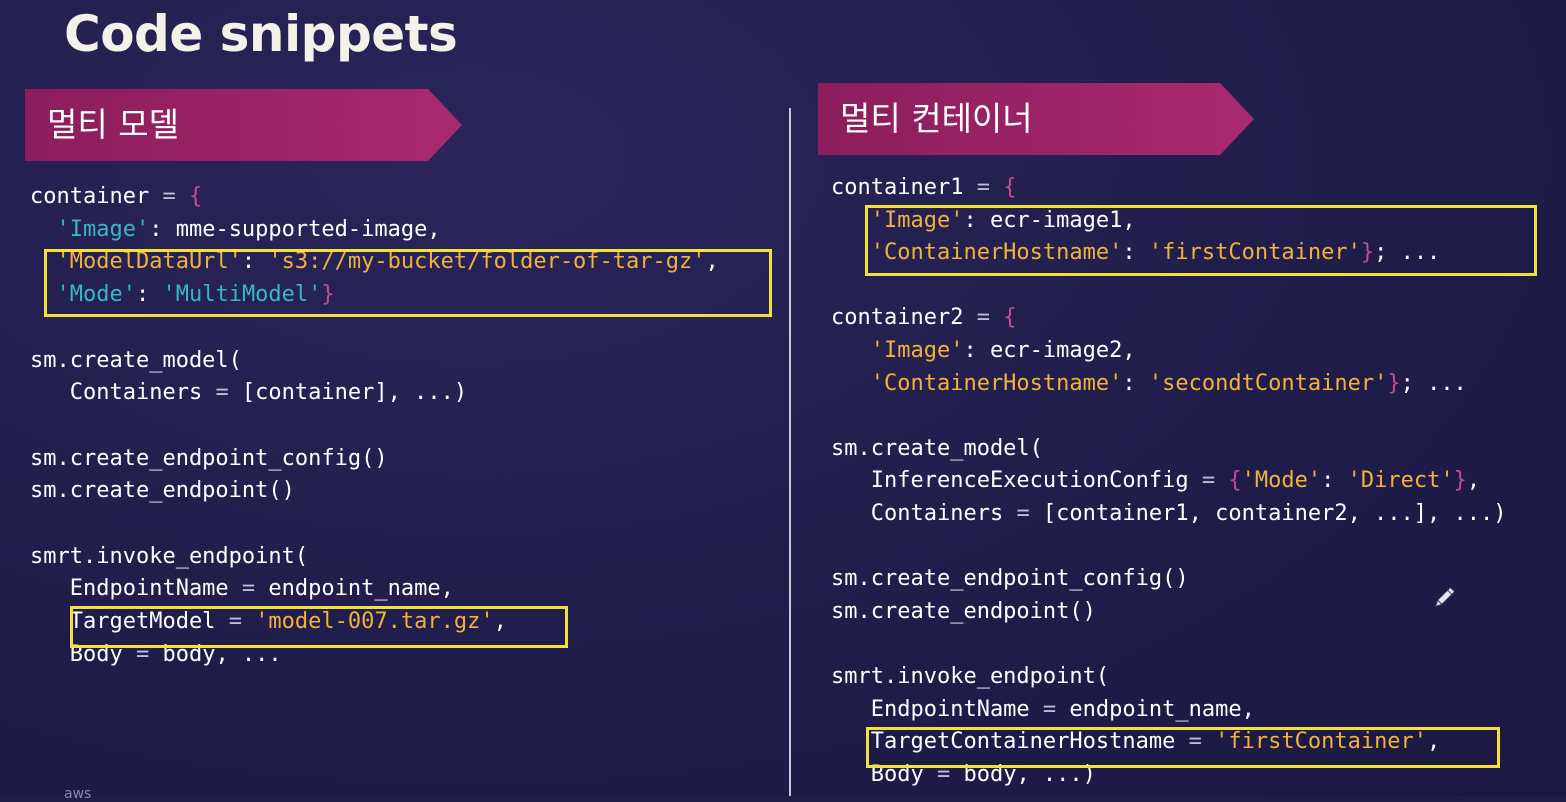  Describe the element at coordinates (319, 627) in the screenshot. I see `highlight-box-target-model` at that location.